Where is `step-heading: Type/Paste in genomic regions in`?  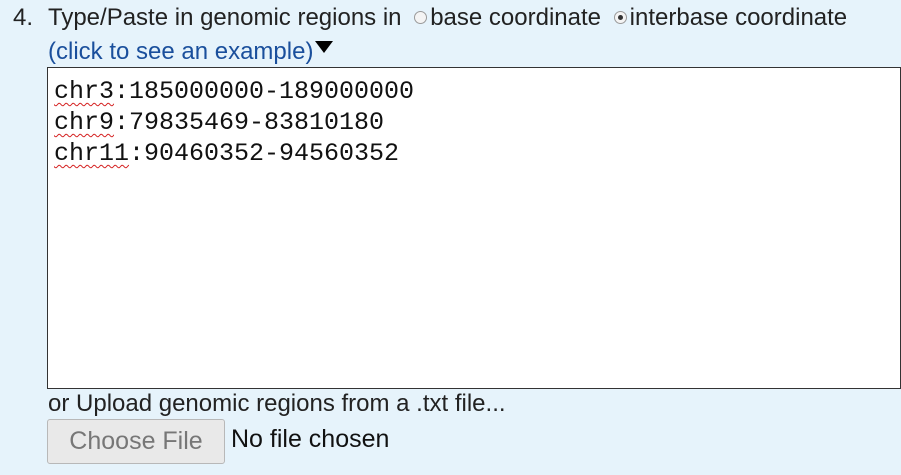 step-heading: Type/Paste in genomic regions in is located at coordinates (225, 17).